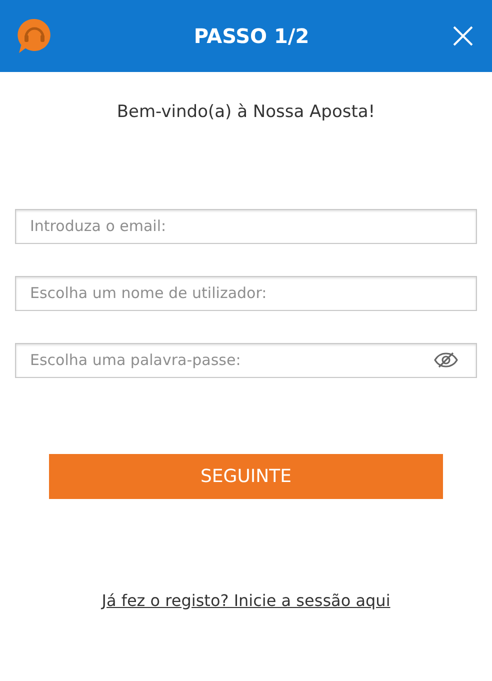 The width and height of the screenshot is (492, 681). Describe the element at coordinates (246, 360) in the screenshot. I see `password-field: Escolha uma palavra-passe:` at that location.